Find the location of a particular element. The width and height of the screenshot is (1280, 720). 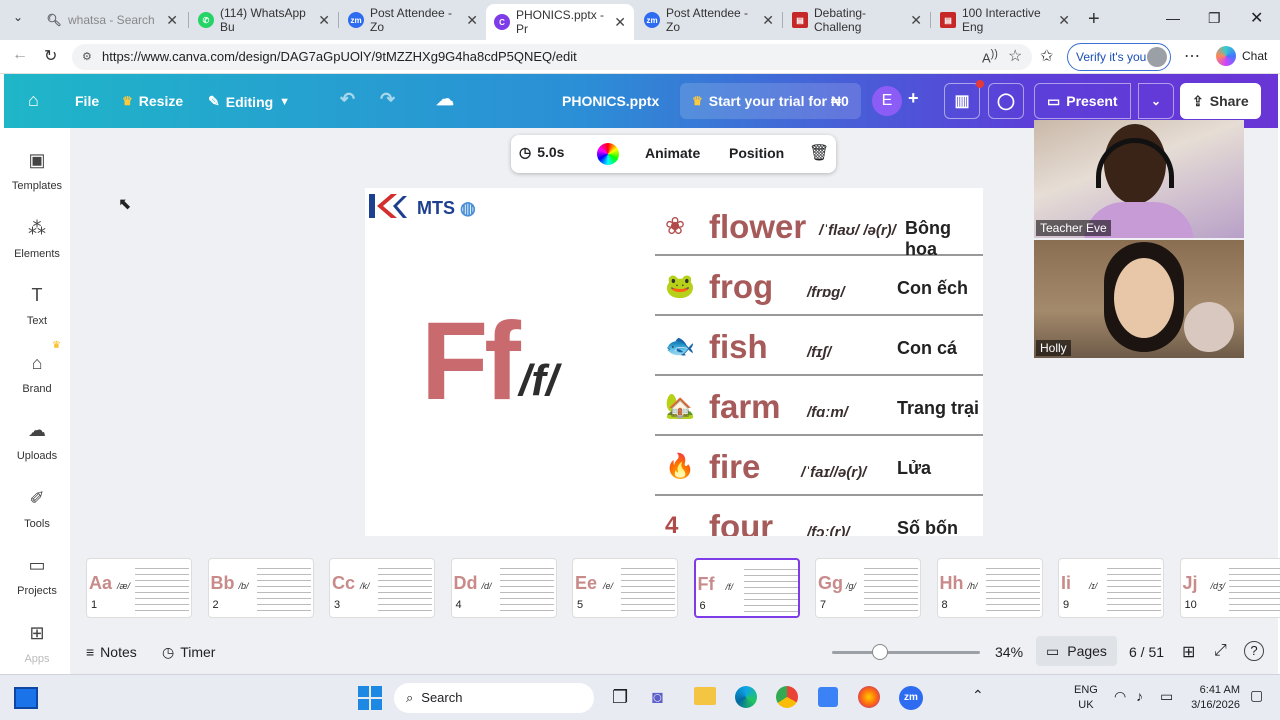

cloud-saved-icon: ☁ is located at coordinates (445, 99).